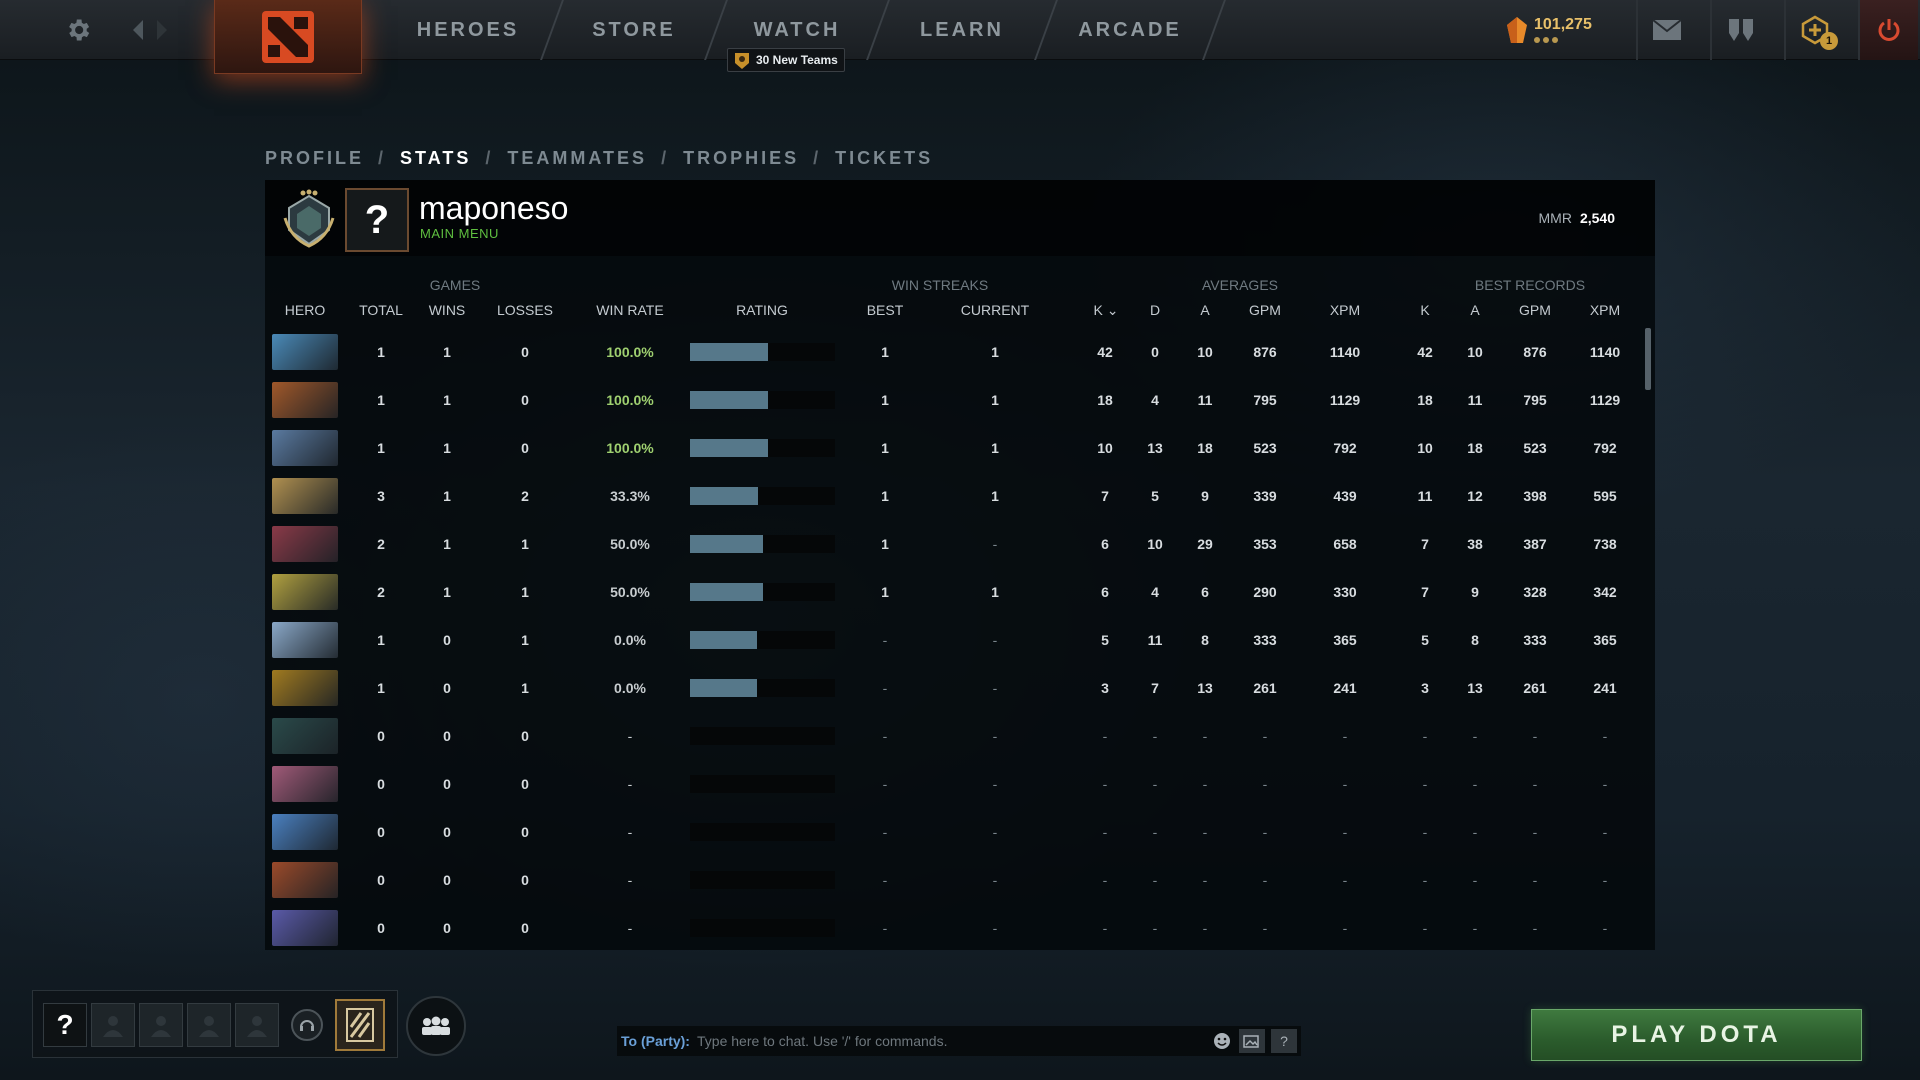 This screenshot has width=1920, height=1080. I want to click on table-row: 1 1 0 100.0% 1 1 18 4 11 795 1129 18 11 795 1129, so click(960, 400).